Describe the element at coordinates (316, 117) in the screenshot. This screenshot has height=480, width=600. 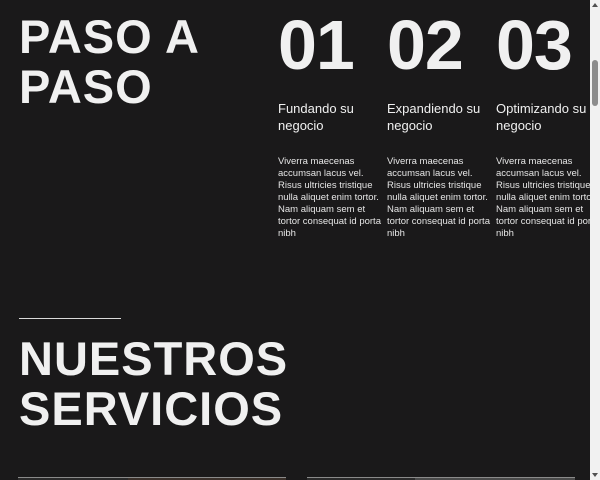
I see `step-title: Fundando su negocio` at that location.